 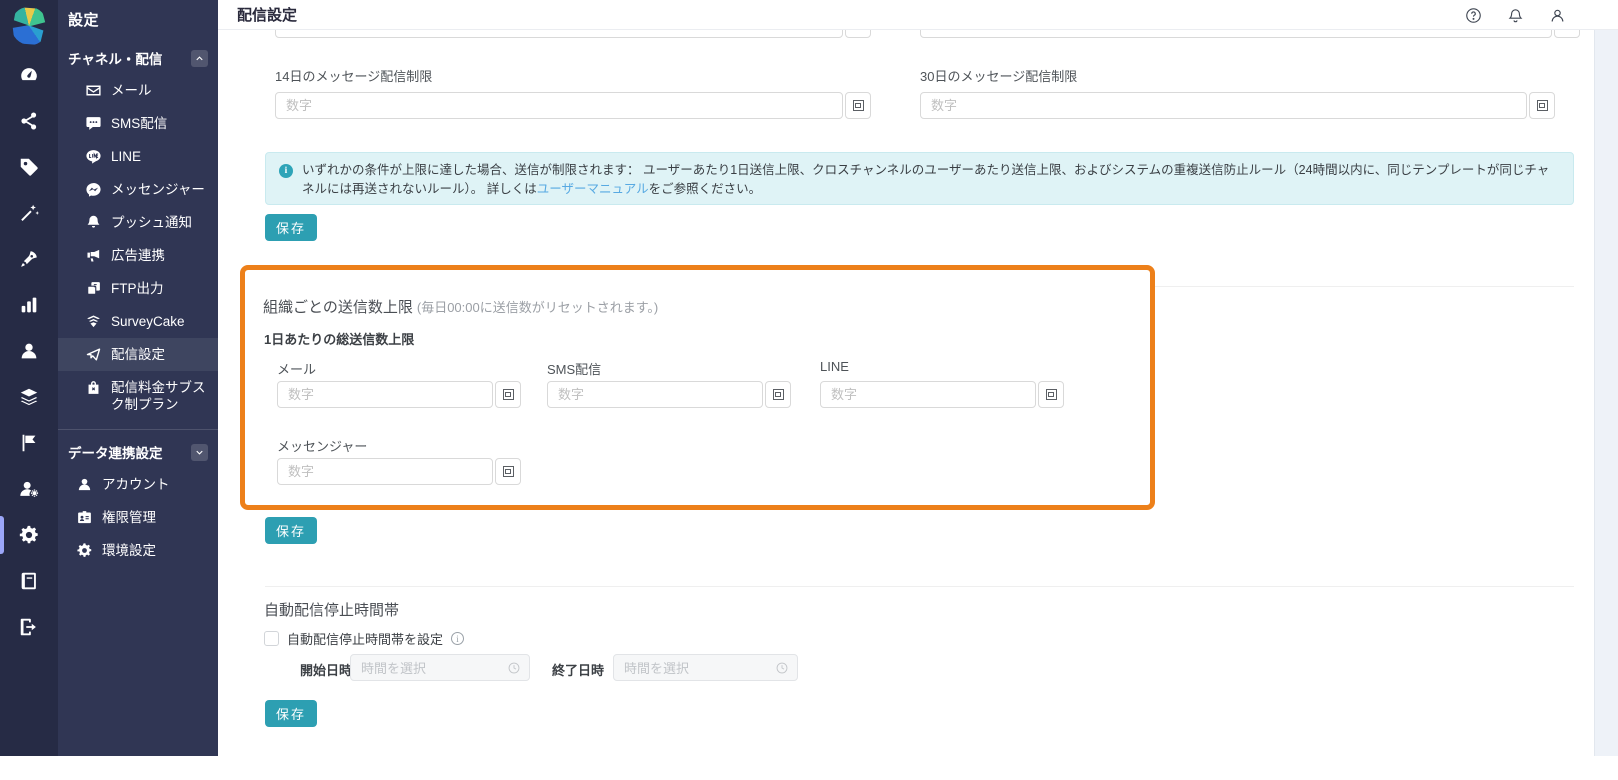 What do you see at coordinates (29, 489) in the screenshot?
I see `rail-user-settings` at bounding box center [29, 489].